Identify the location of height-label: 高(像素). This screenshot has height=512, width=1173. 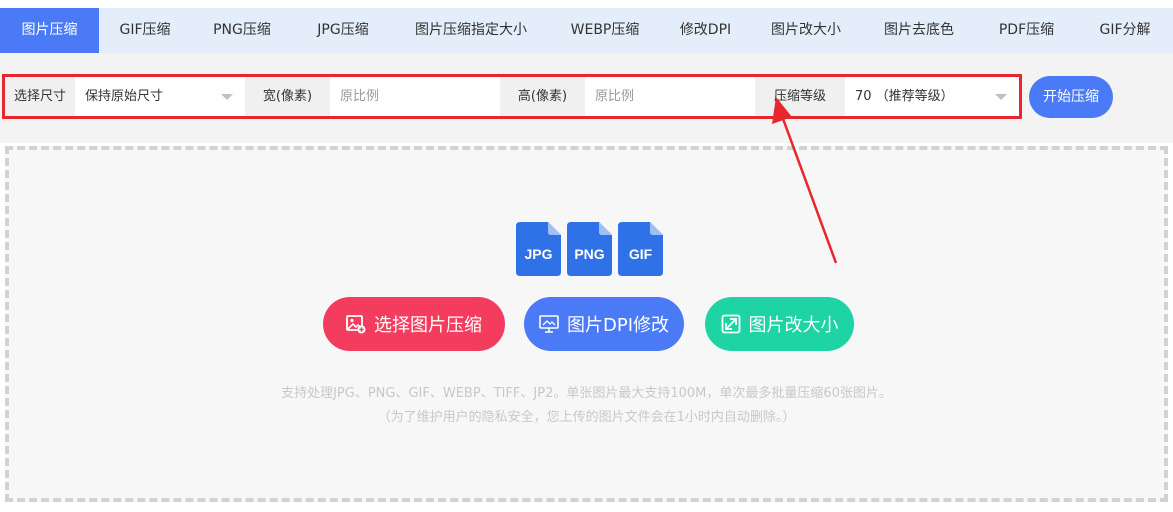
(542, 96).